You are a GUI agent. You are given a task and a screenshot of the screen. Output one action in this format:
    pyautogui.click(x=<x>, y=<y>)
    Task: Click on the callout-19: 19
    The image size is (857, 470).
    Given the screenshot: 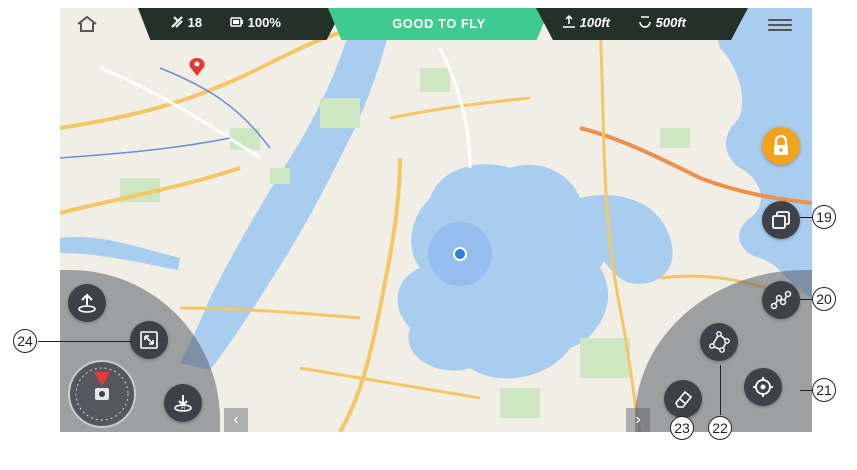 What is the action you would take?
    pyautogui.click(x=824, y=217)
    